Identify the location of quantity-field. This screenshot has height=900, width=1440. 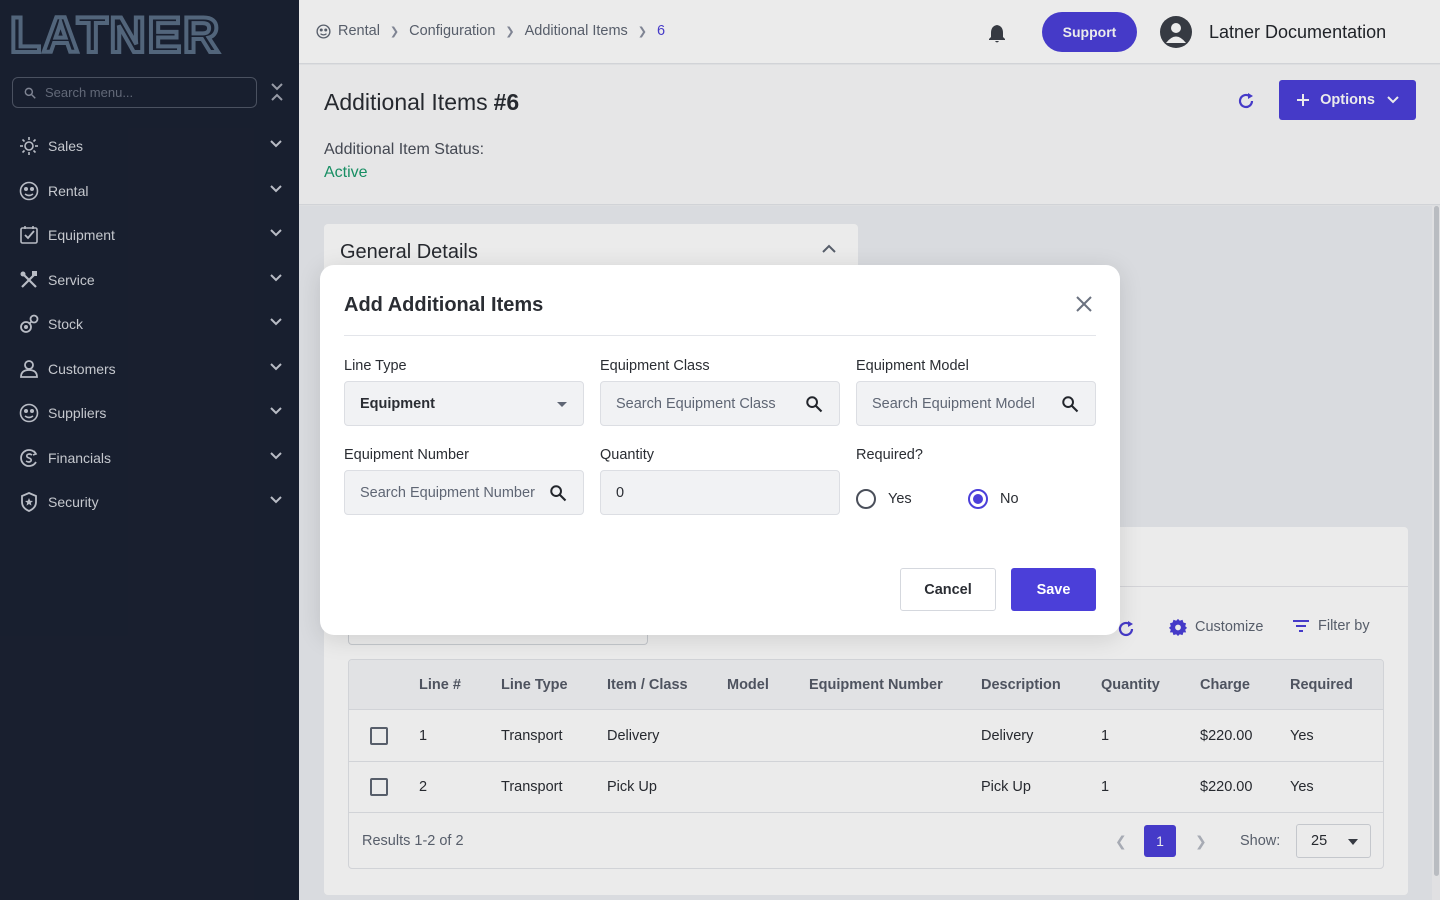
(720, 492).